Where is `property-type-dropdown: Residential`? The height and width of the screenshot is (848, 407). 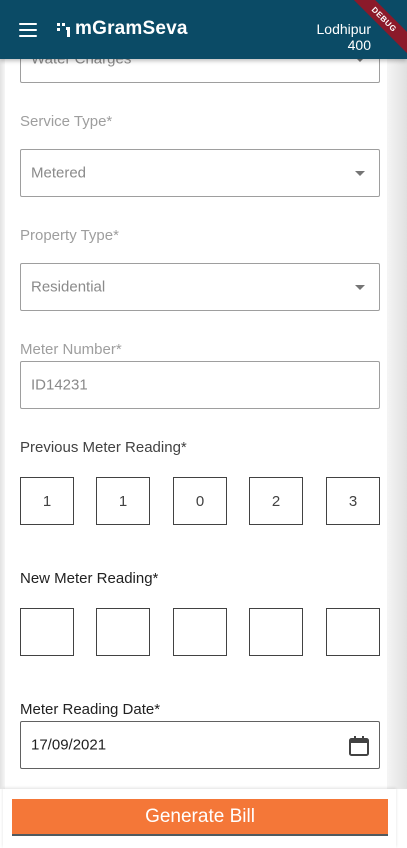 property-type-dropdown: Residential is located at coordinates (200, 287).